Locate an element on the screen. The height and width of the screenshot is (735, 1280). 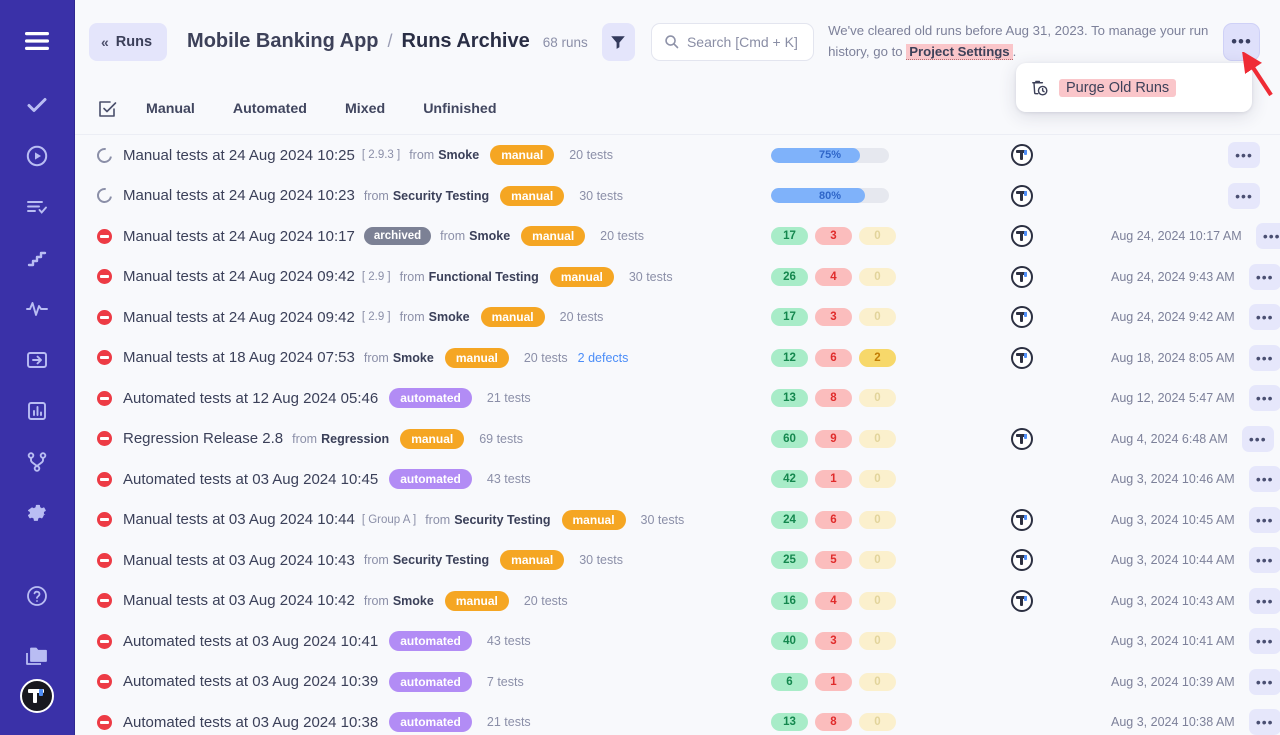
tab-manual: Manual is located at coordinates (170, 109).